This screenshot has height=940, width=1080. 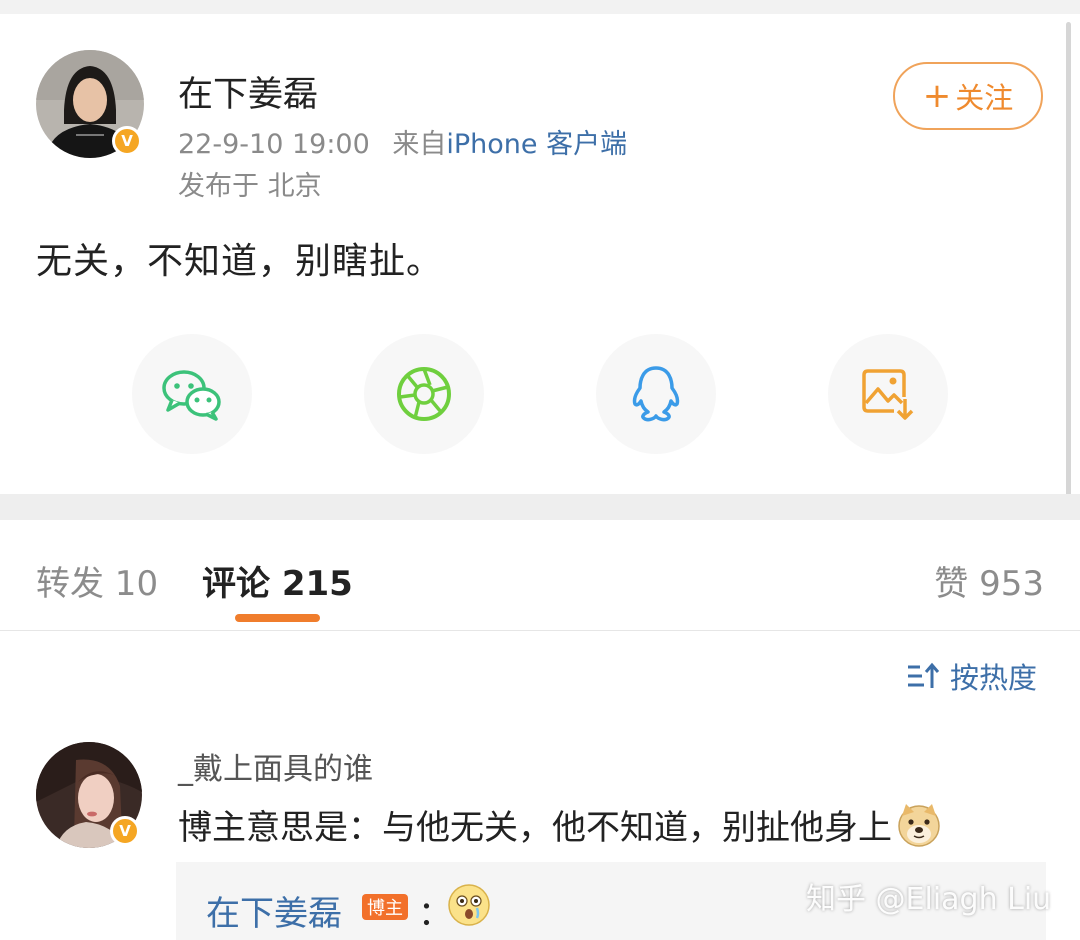 What do you see at coordinates (277, 580) in the screenshot?
I see `tab-comments: 评论 215` at bounding box center [277, 580].